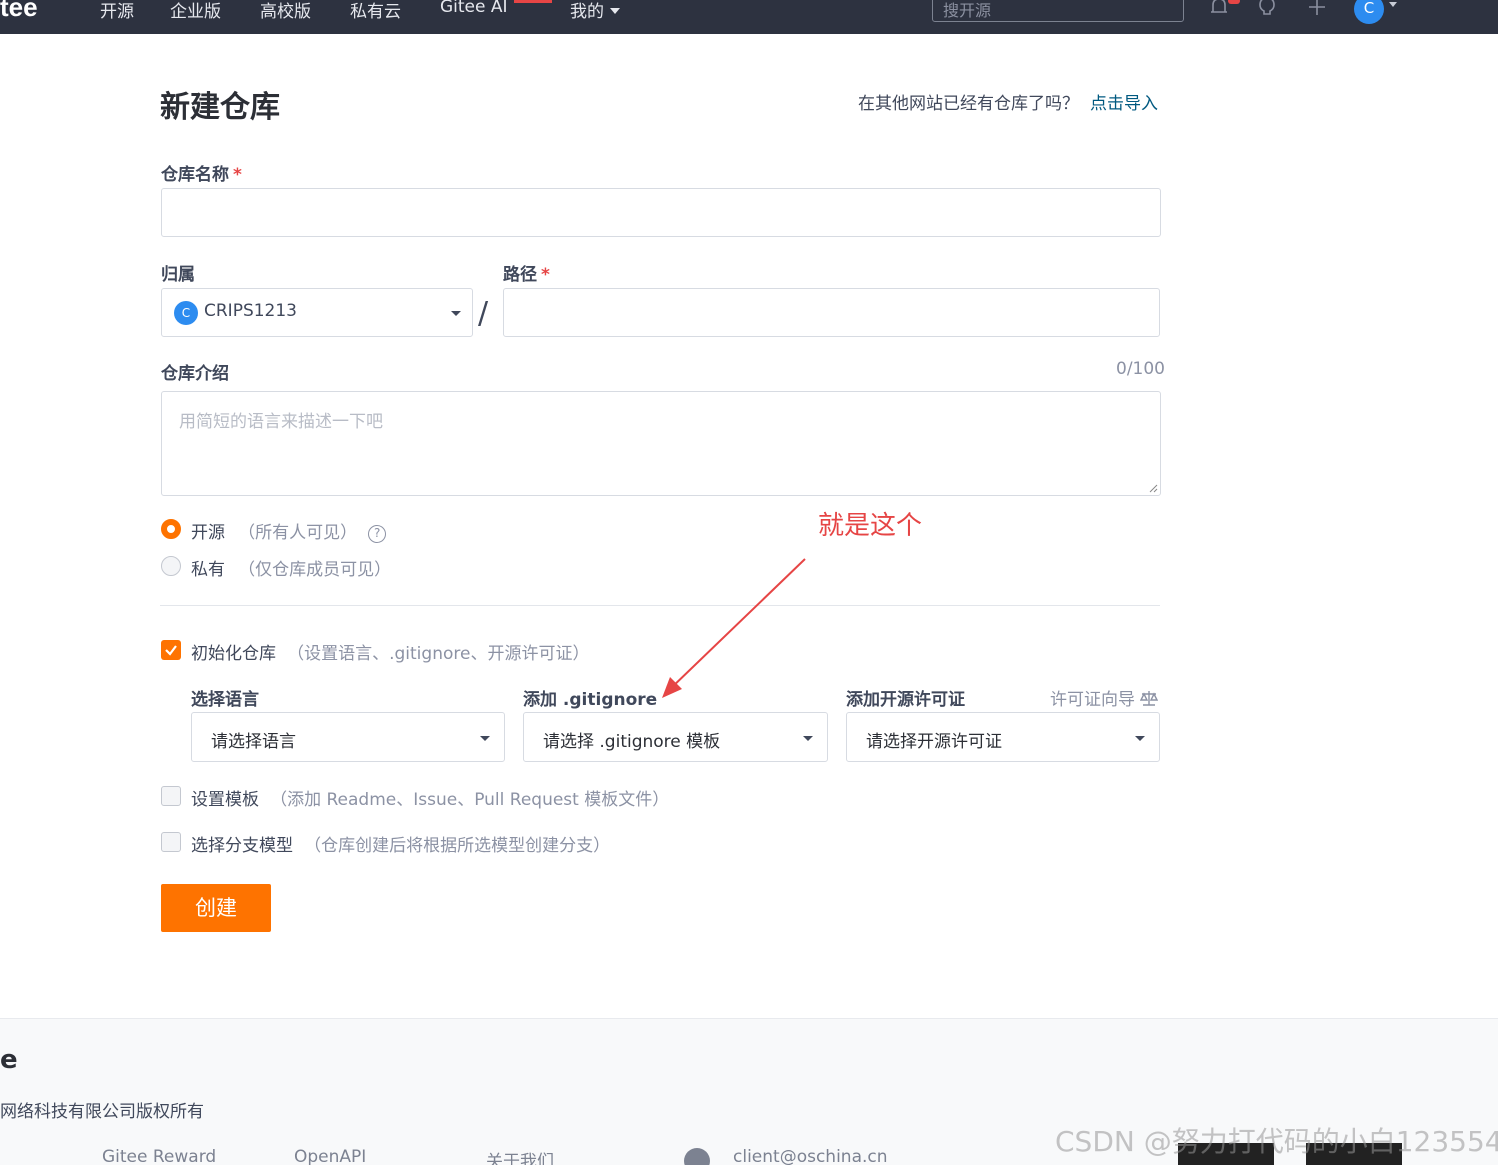 The height and width of the screenshot is (1165, 1498). I want to click on user-avatar: C, so click(1369, 12).